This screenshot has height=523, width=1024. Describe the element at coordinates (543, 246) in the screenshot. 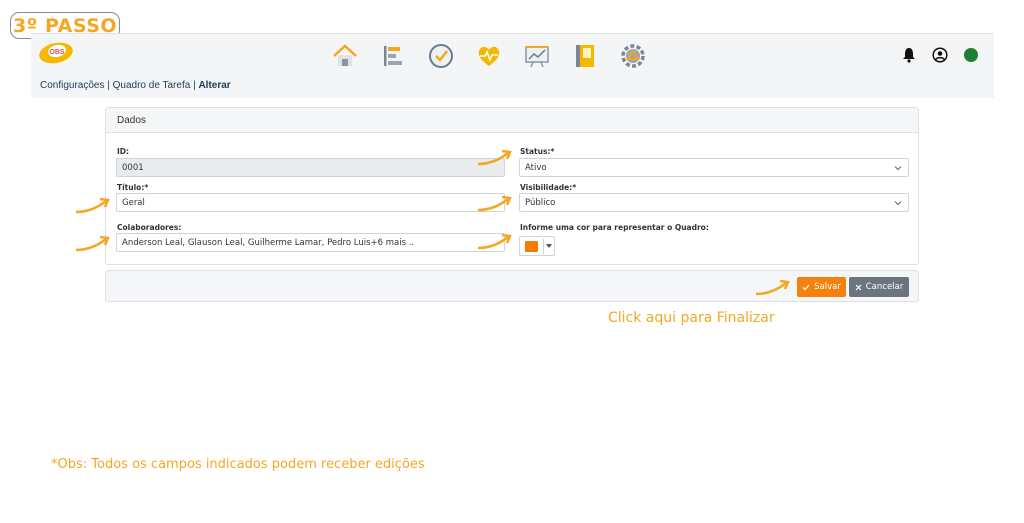

I see `color-picker-divider` at that location.